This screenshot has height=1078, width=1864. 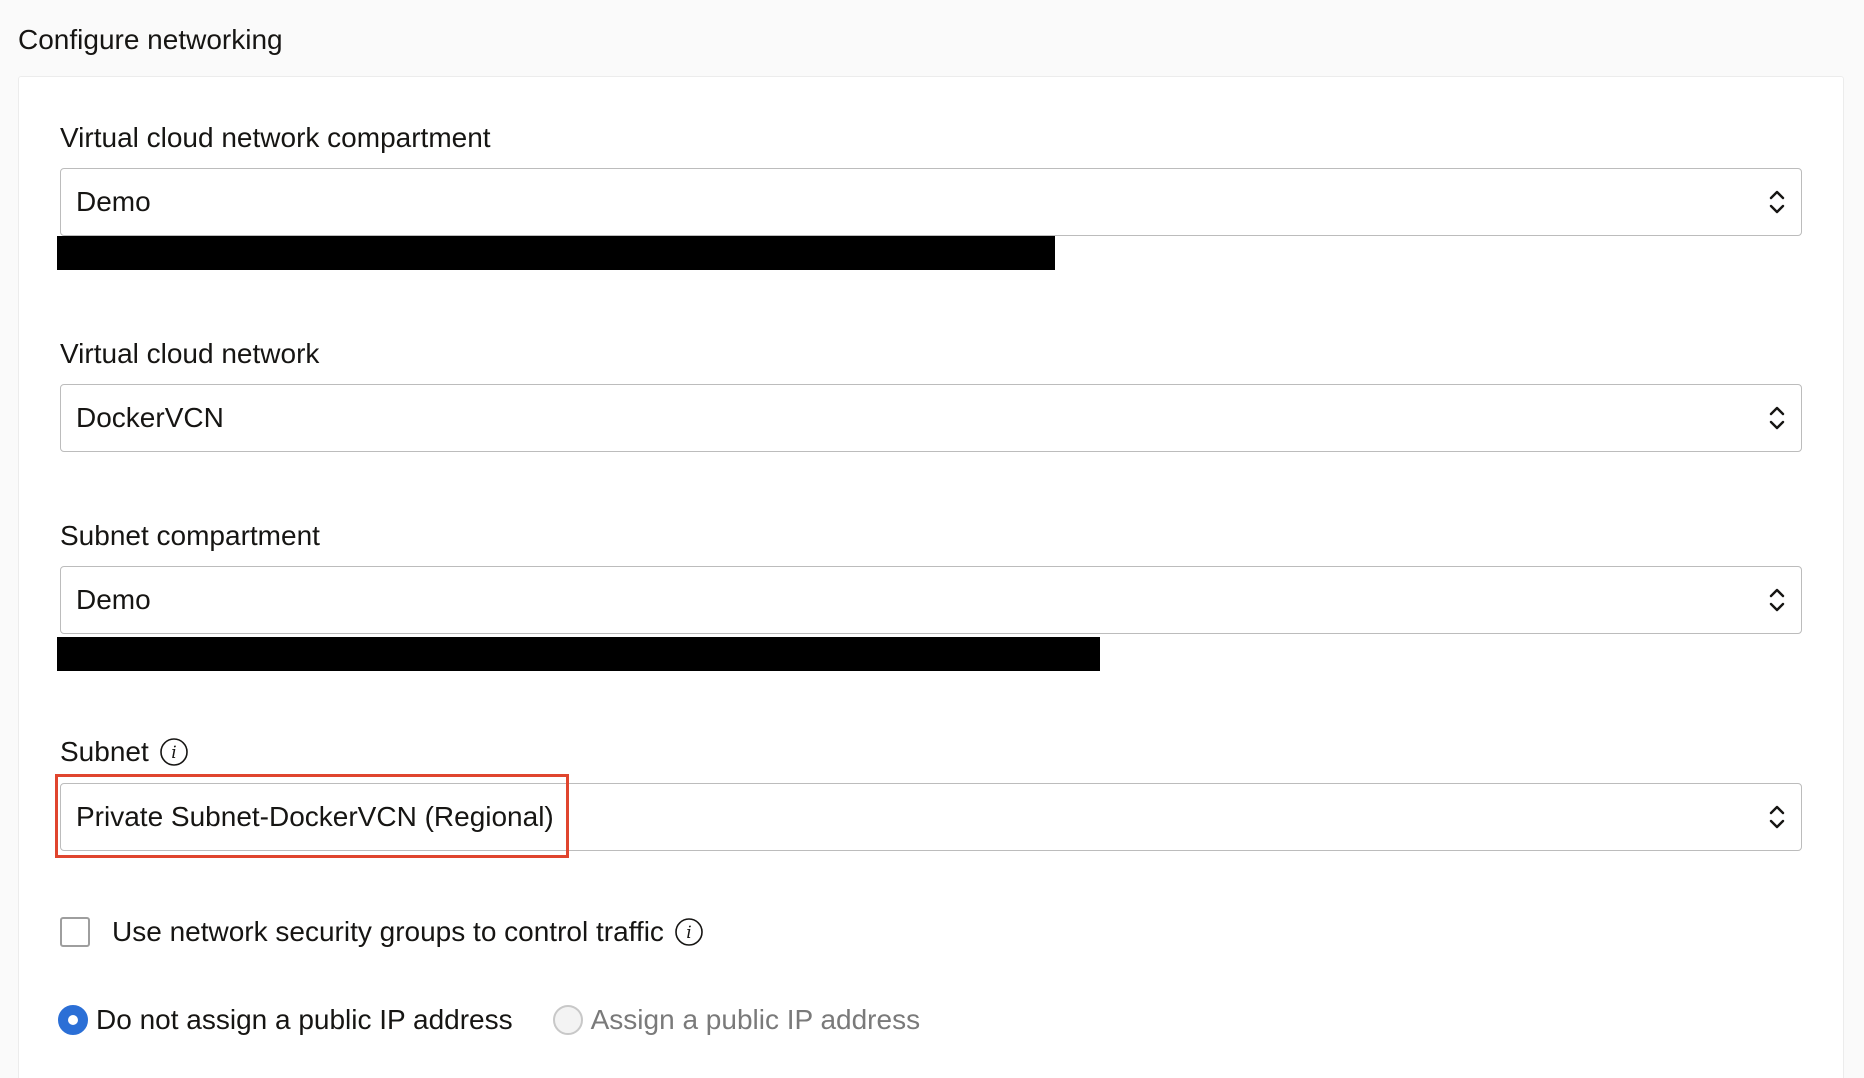 I want to click on subnet-compartment-value: Demo, so click(x=113, y=599).